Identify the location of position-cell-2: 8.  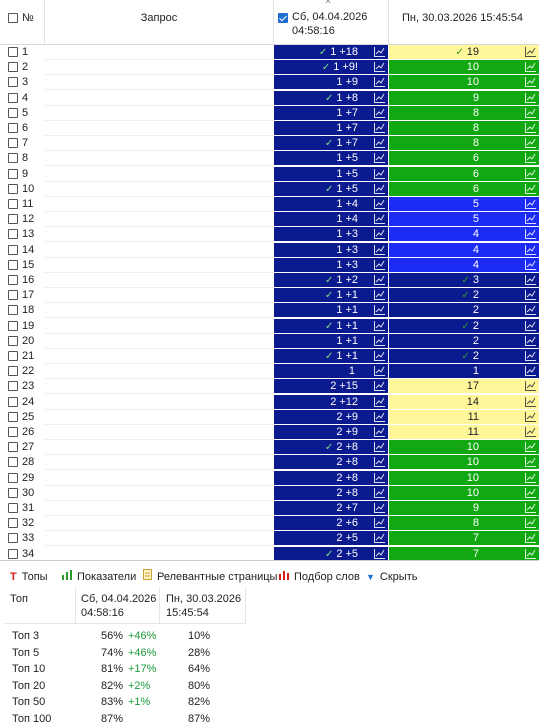
(464, 524).